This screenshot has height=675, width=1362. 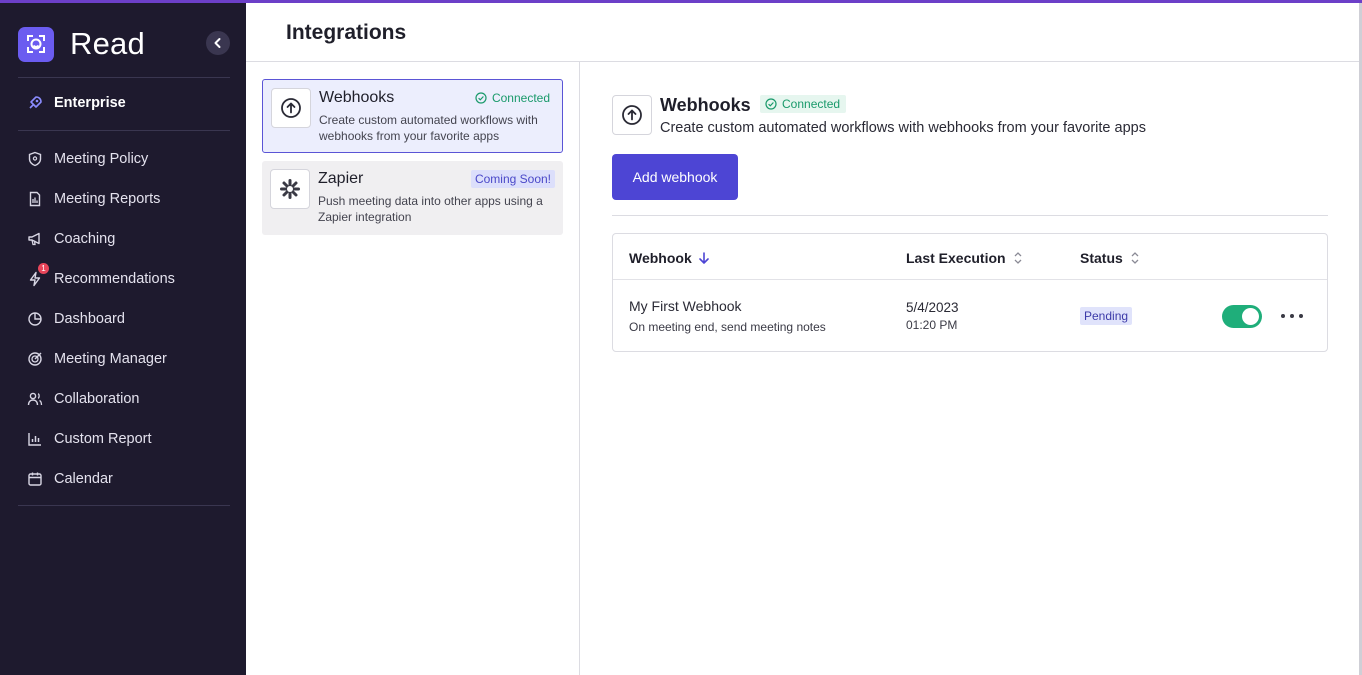 What do you see at coordinates (685, 306) in the screenshot?
I see `webhook-name: My First Webhook` at bounding box center [685, 306].